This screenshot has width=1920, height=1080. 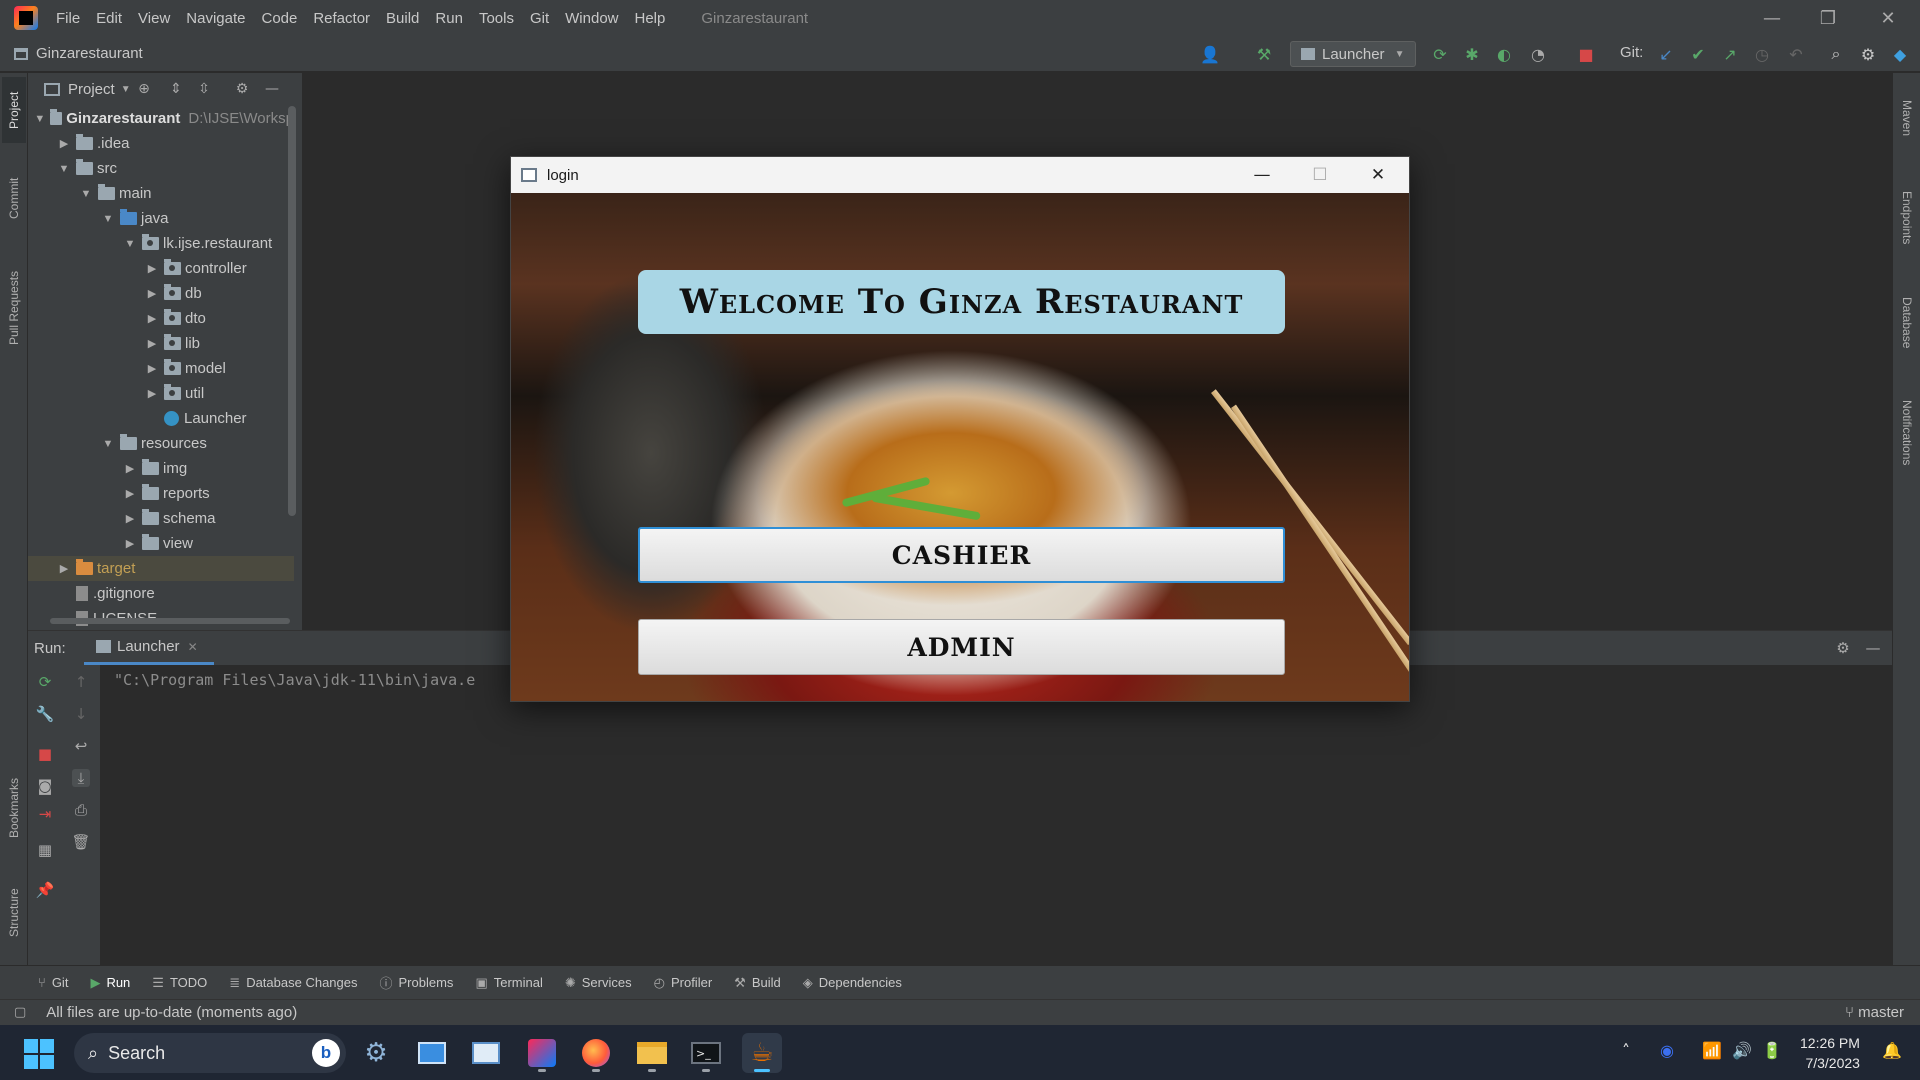 I want to click on tree-item-model: ▶ model, so click(x=161, y=368).